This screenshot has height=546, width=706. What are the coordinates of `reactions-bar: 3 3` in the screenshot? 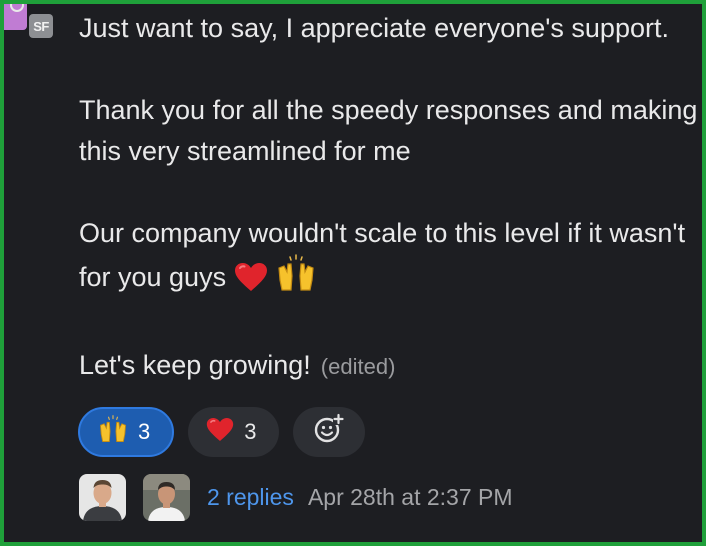 It's located at (221, 432).